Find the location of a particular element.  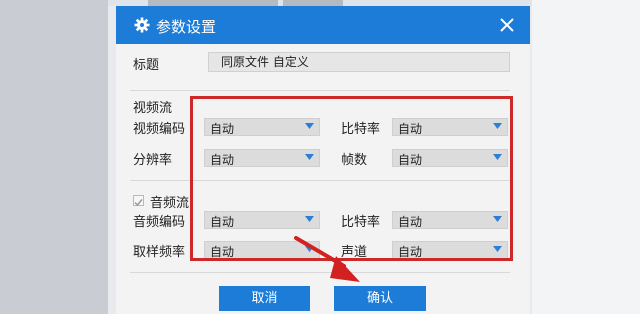

video-framerate-label: 帧数 is located at coordinates (354, 160).